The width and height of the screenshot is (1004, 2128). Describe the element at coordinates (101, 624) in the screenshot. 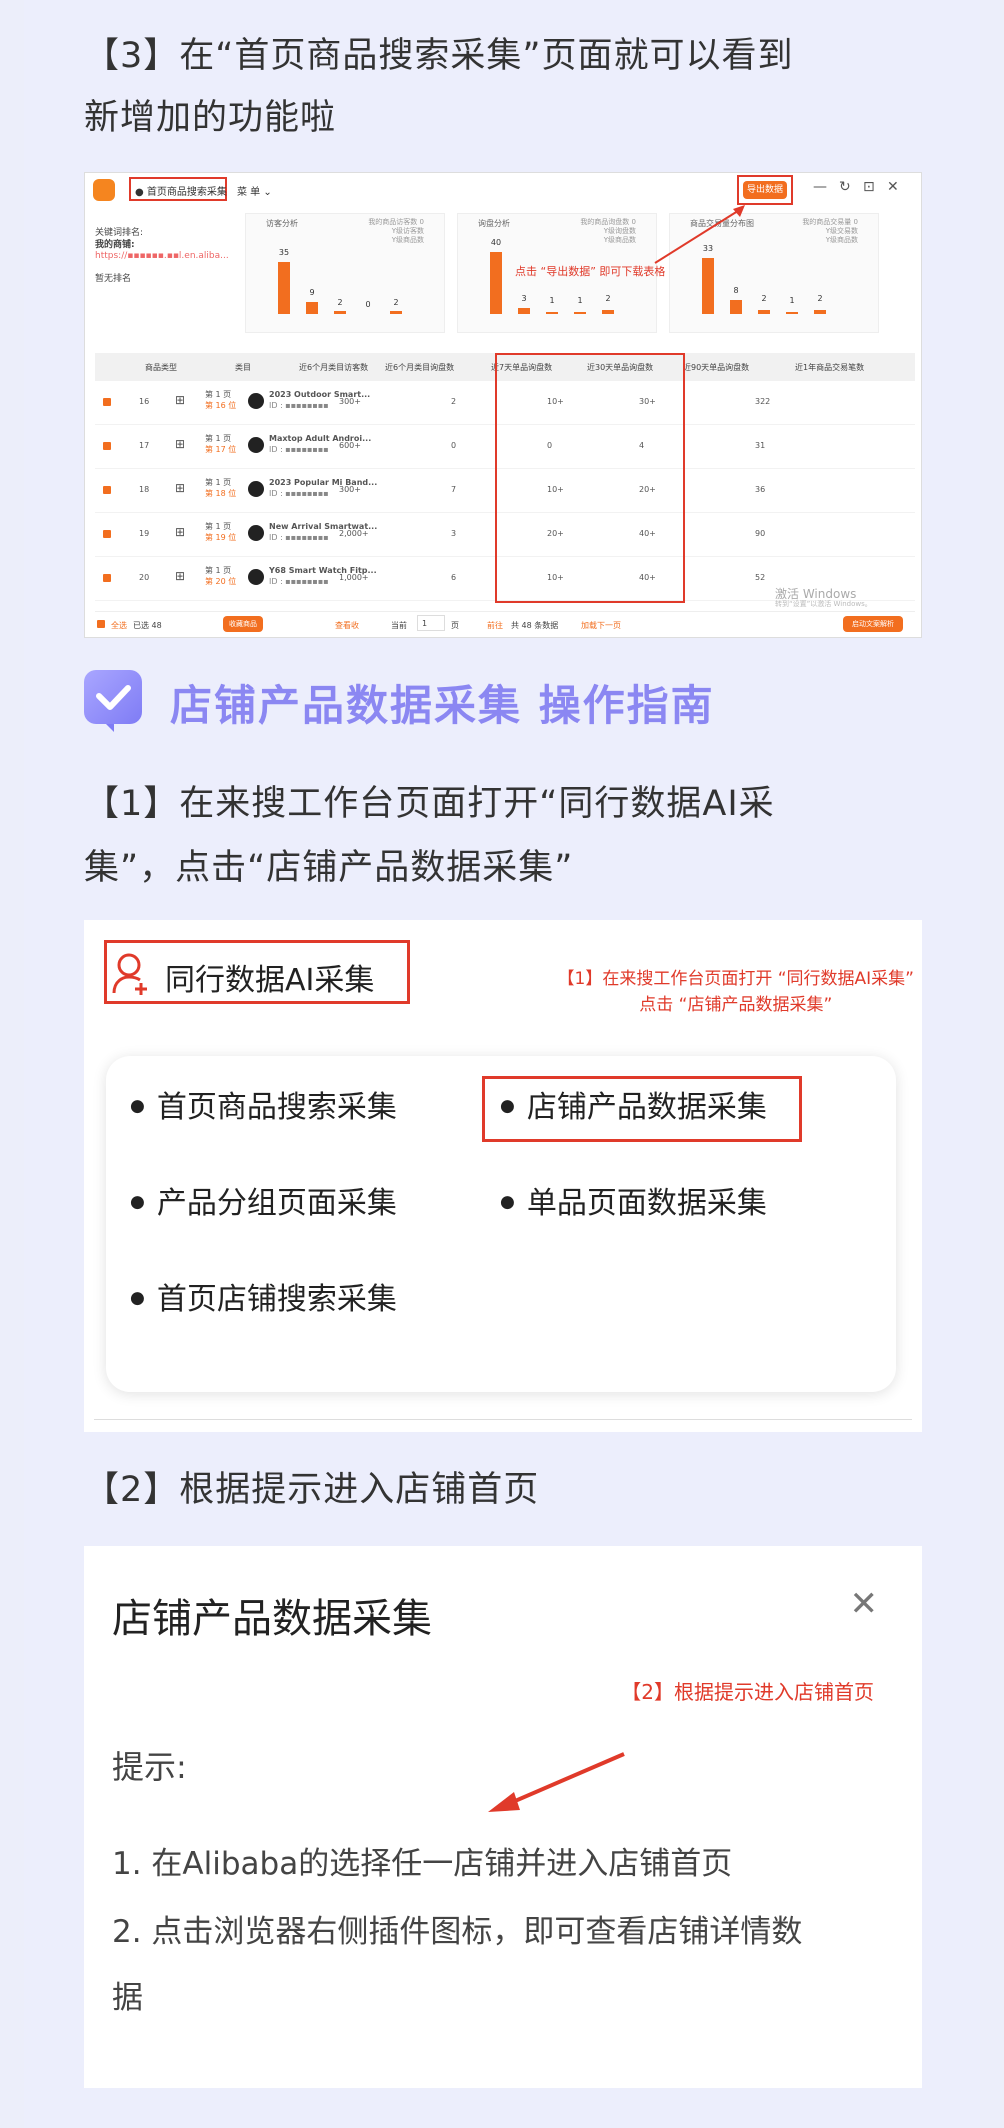

I see `select-all-checkbox` at that location.